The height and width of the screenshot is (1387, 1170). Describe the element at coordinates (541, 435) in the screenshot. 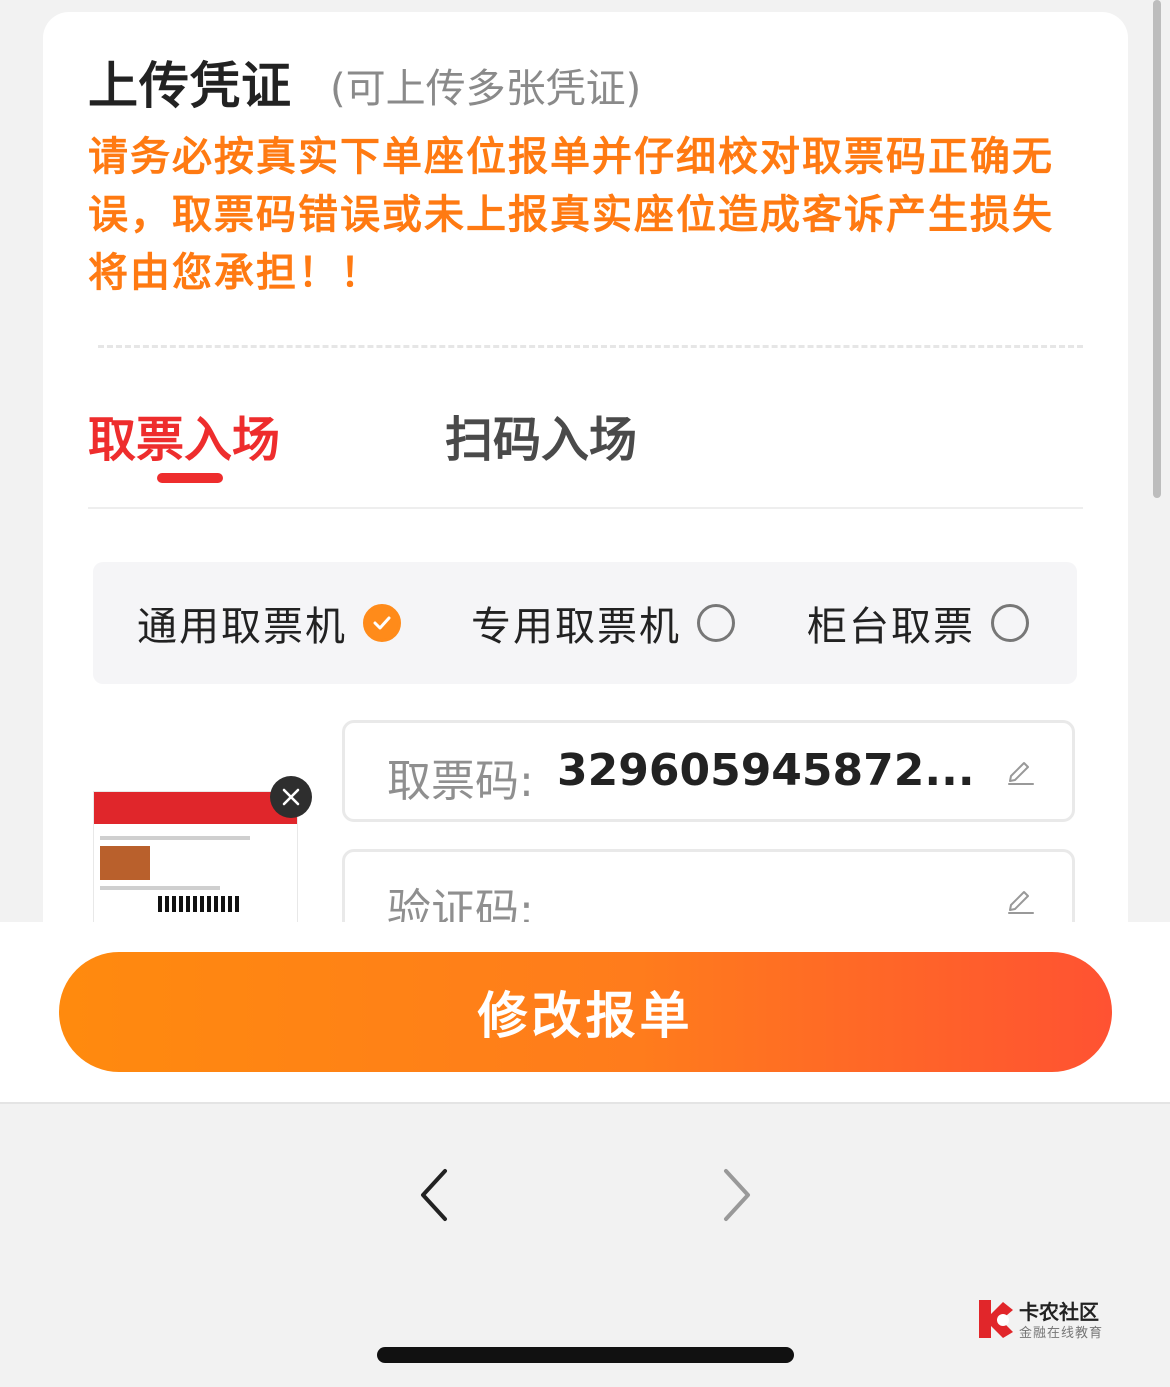

I see `tab-scan-entry: 扫码入场` at that location.